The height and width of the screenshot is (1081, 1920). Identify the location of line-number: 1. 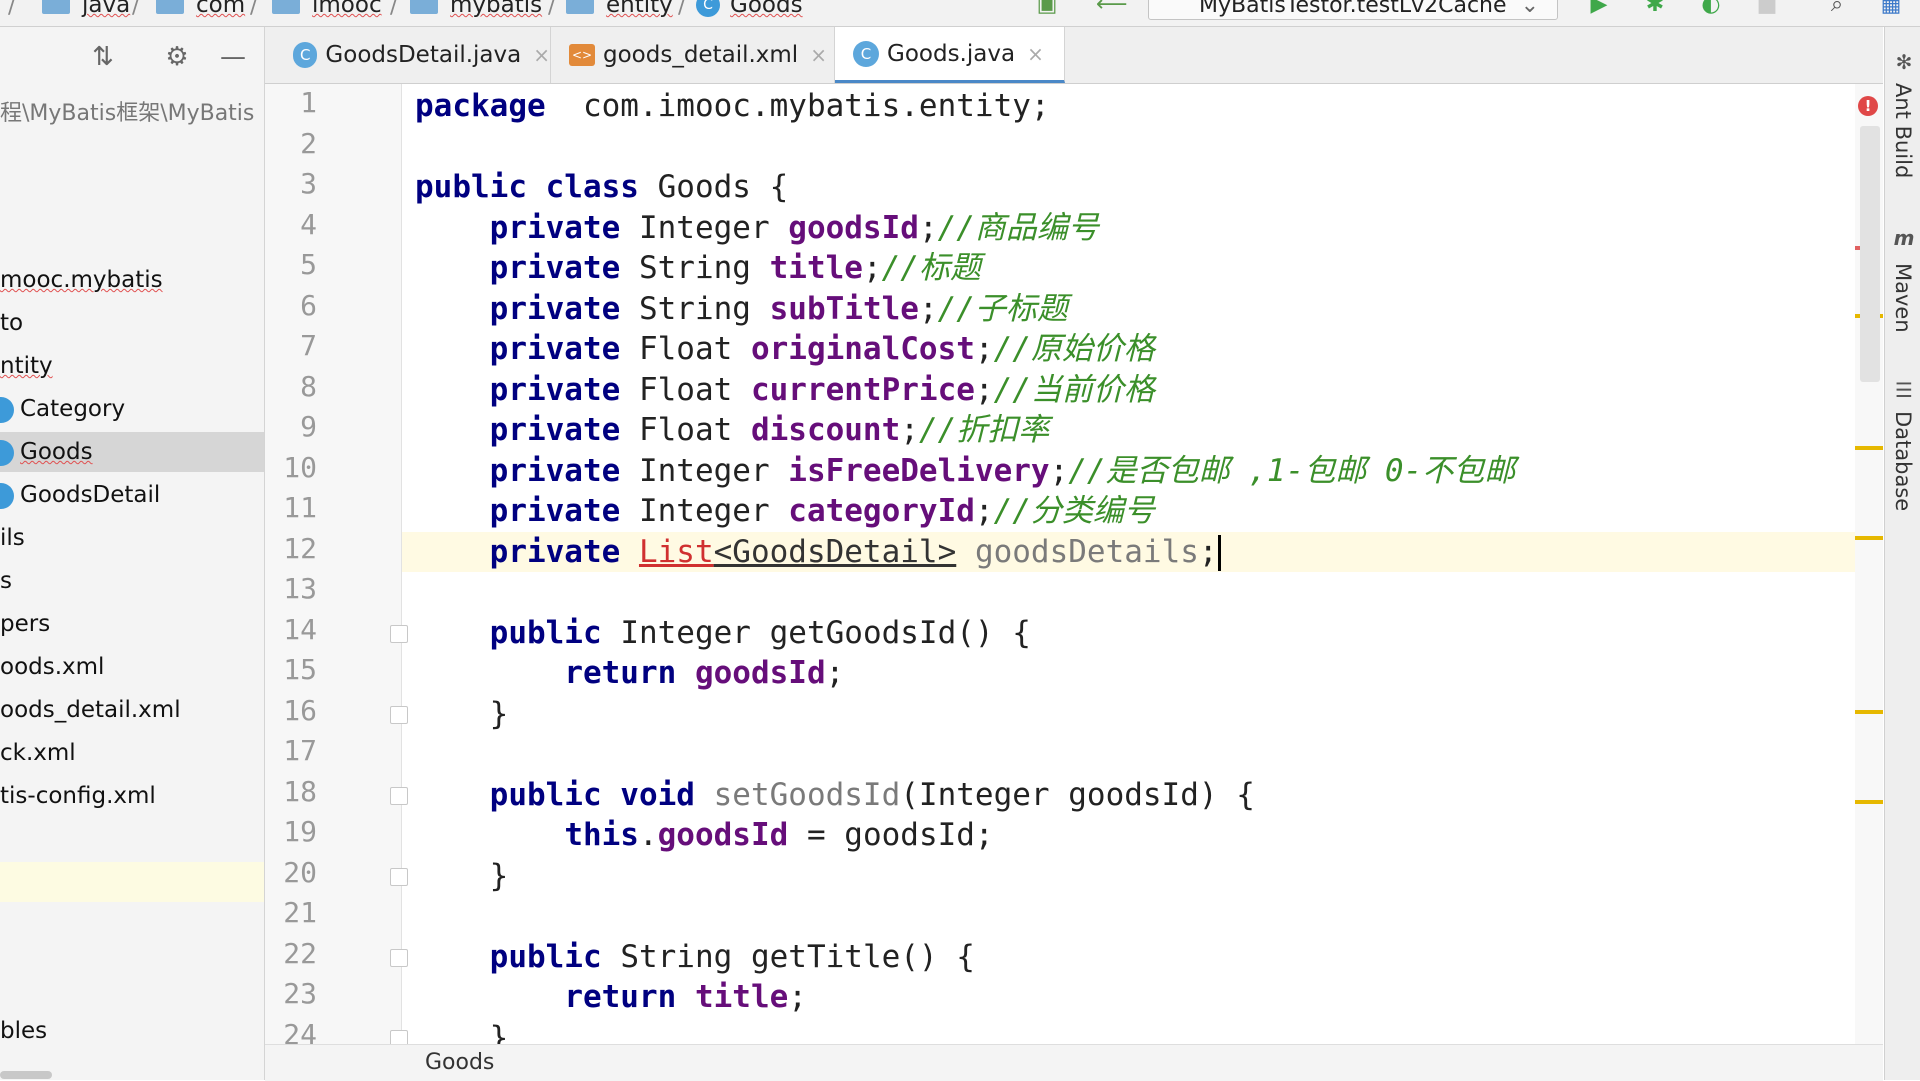
(291, 102).